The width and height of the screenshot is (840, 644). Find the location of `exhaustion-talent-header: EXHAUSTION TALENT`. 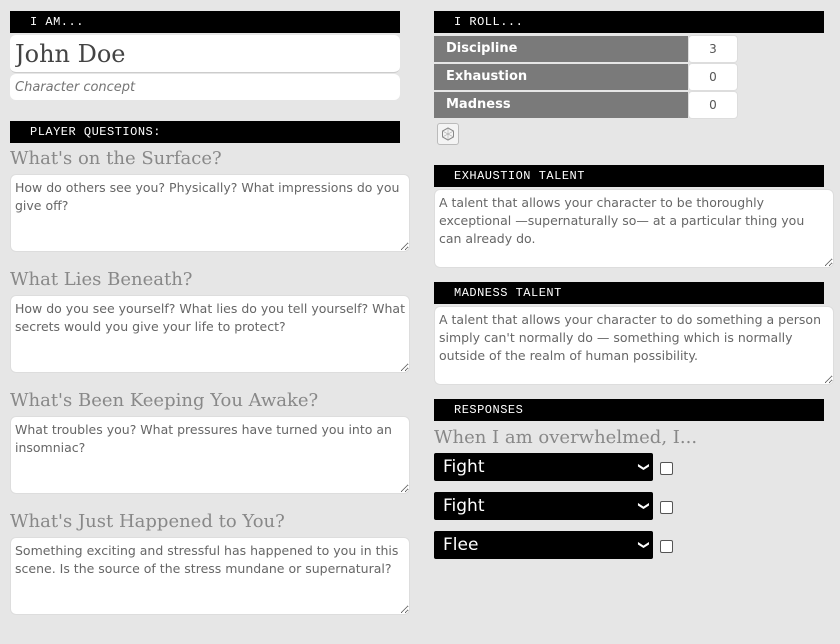

exhaustion-talent-header: EXHAUSTION TALENT is located at coordinates (629, 176).